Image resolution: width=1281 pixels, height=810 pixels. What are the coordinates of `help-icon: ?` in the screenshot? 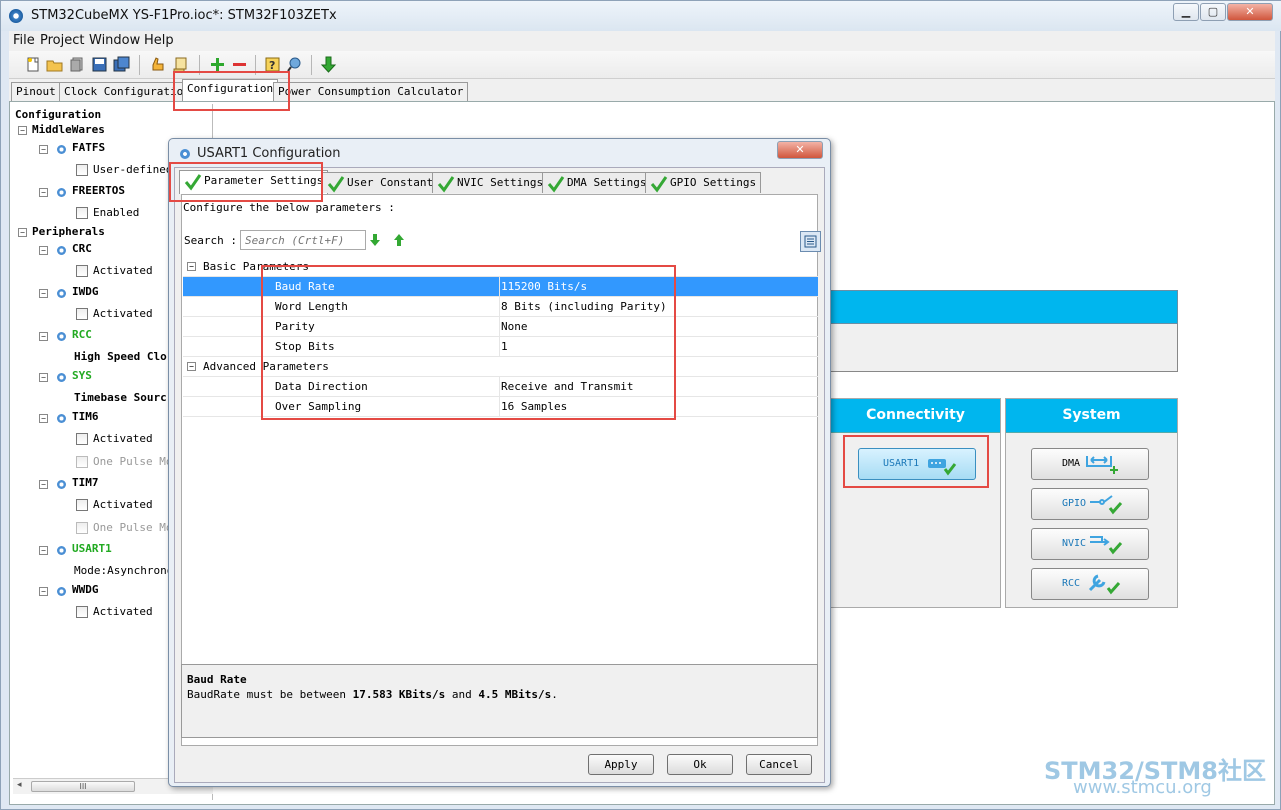 It's located at (272, 64).